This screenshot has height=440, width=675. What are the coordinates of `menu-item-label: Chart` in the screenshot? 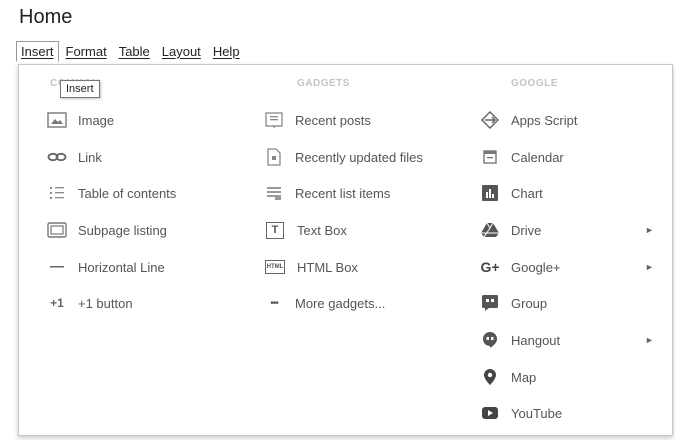 It's located at (527, 193).